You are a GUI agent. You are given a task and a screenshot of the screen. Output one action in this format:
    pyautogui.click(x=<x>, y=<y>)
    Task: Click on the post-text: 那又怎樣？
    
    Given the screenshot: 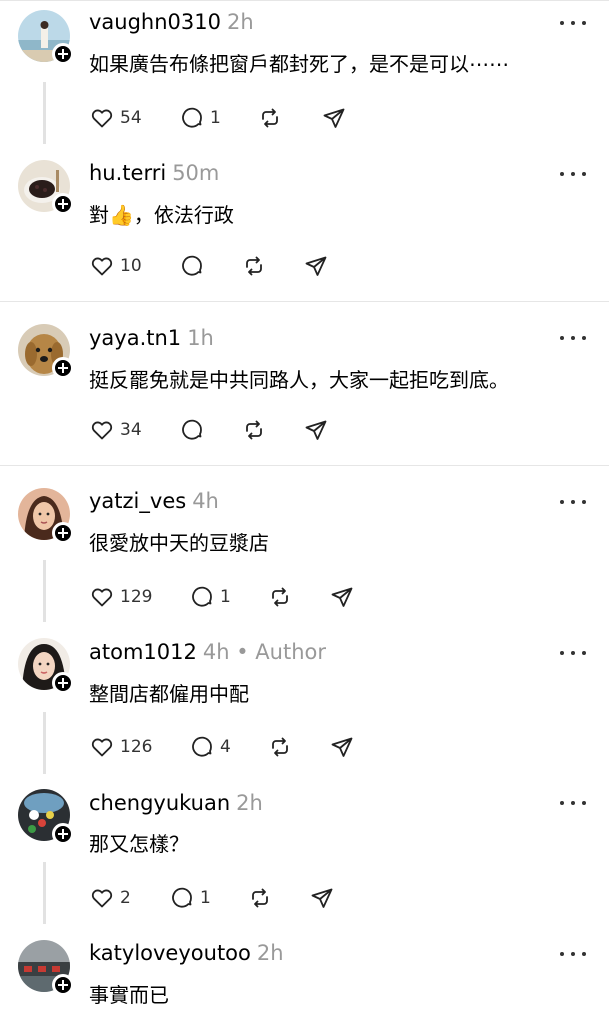 What is the action you would take?
    pyautogui.click(x=139, y=844)
    